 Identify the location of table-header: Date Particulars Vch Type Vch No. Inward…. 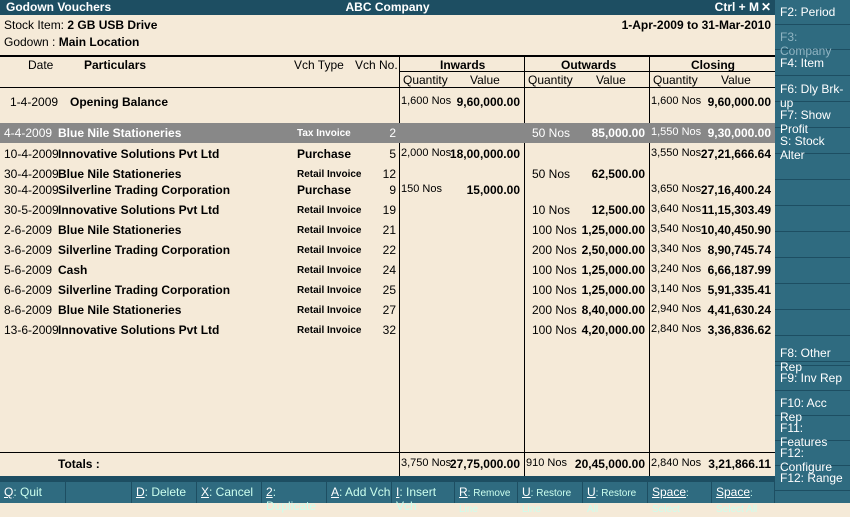
(387, 72).